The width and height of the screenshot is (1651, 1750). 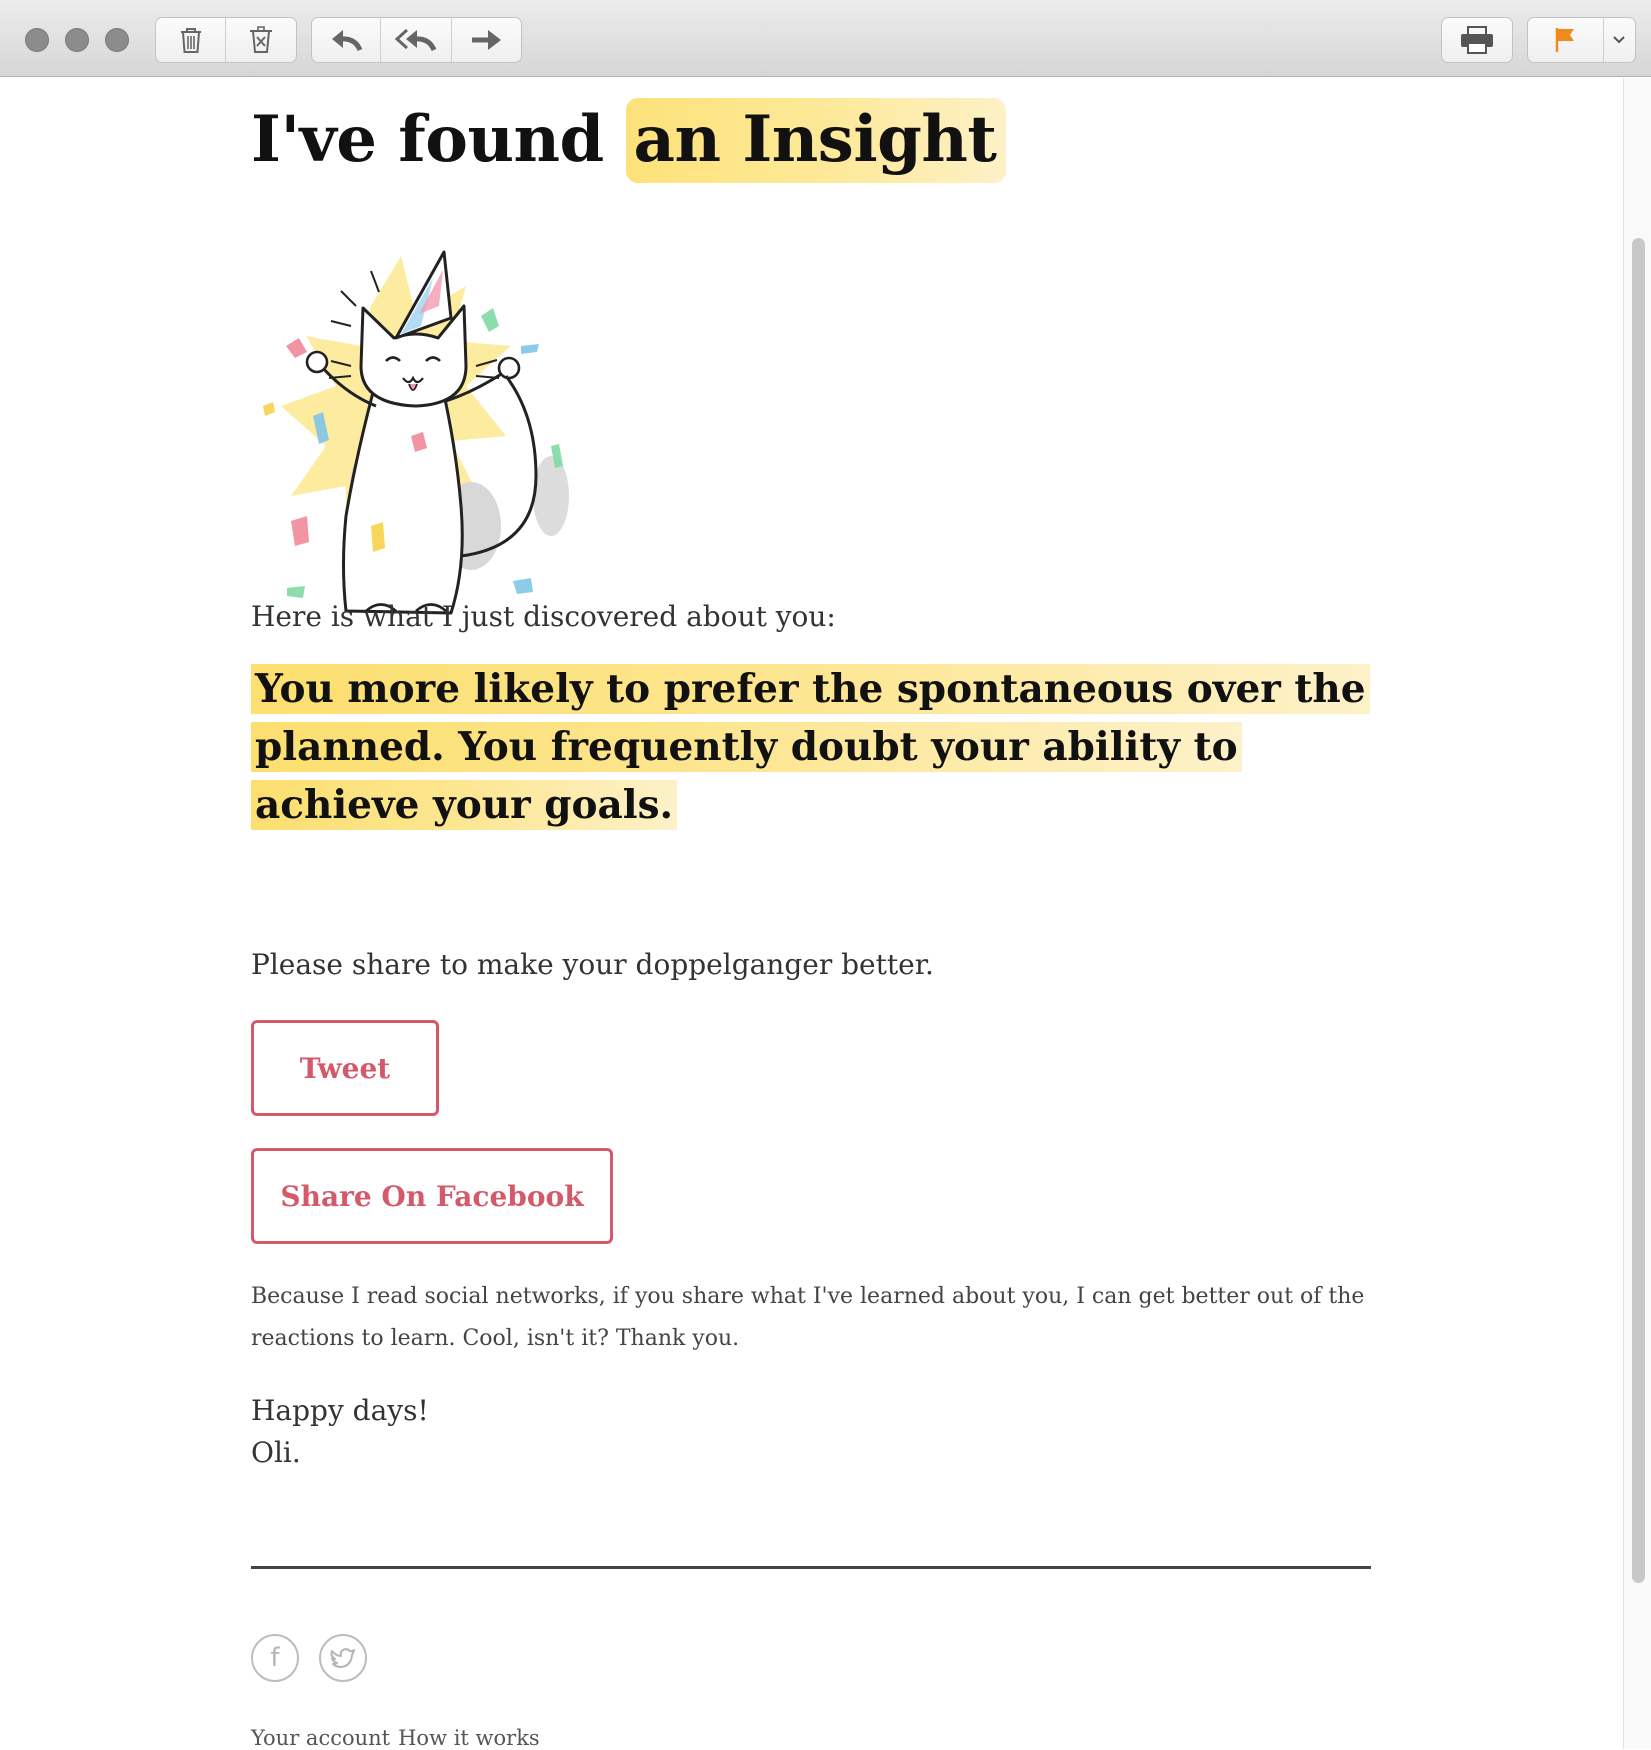 I want to click on signoff-greeting: Happy days!, so click(x=340, y=1410).